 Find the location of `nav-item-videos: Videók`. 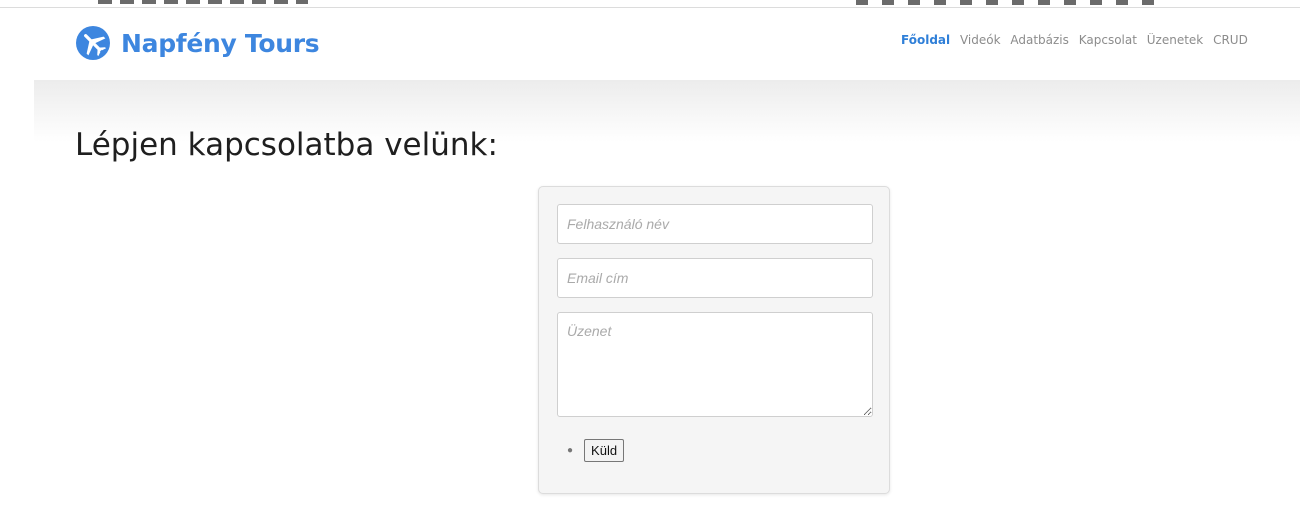

nav-item-videos: Videók is located at coordinates (980, 40).